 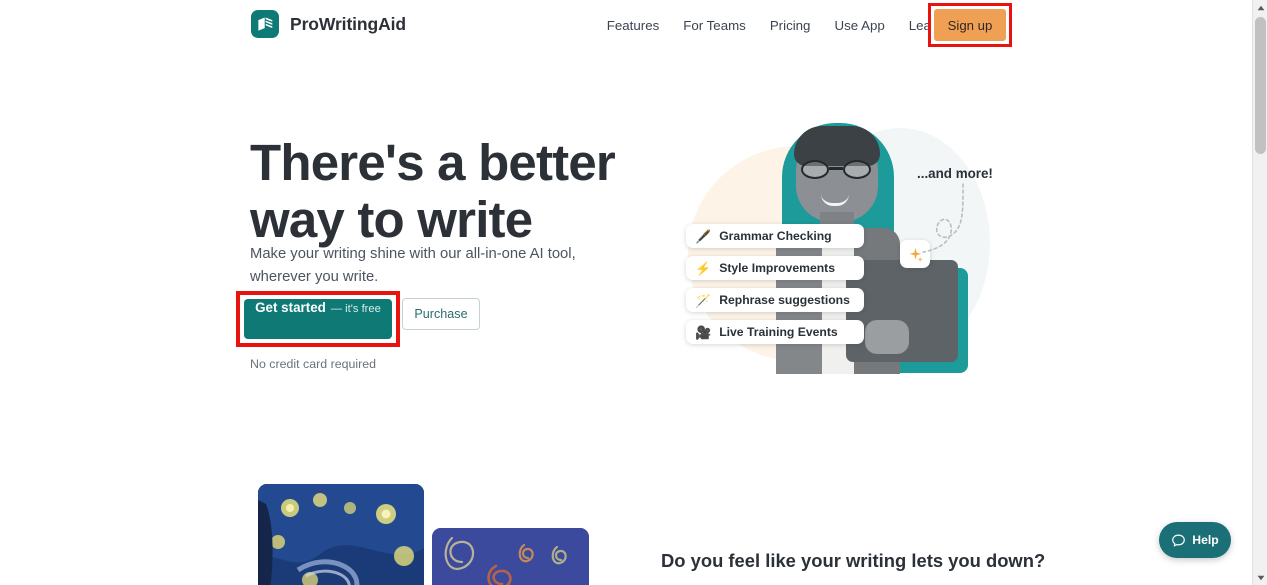 I want to click on glasses-bridge, so click(x=836, y=168).